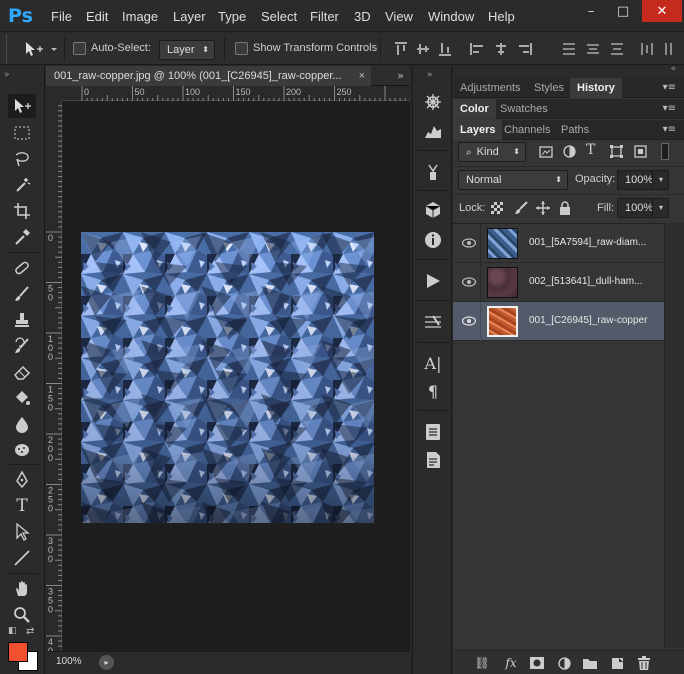 Image resolution: width=684 pixels, height=674 pixels. I want to click on lock-transparency-icon, so click(497, 208).